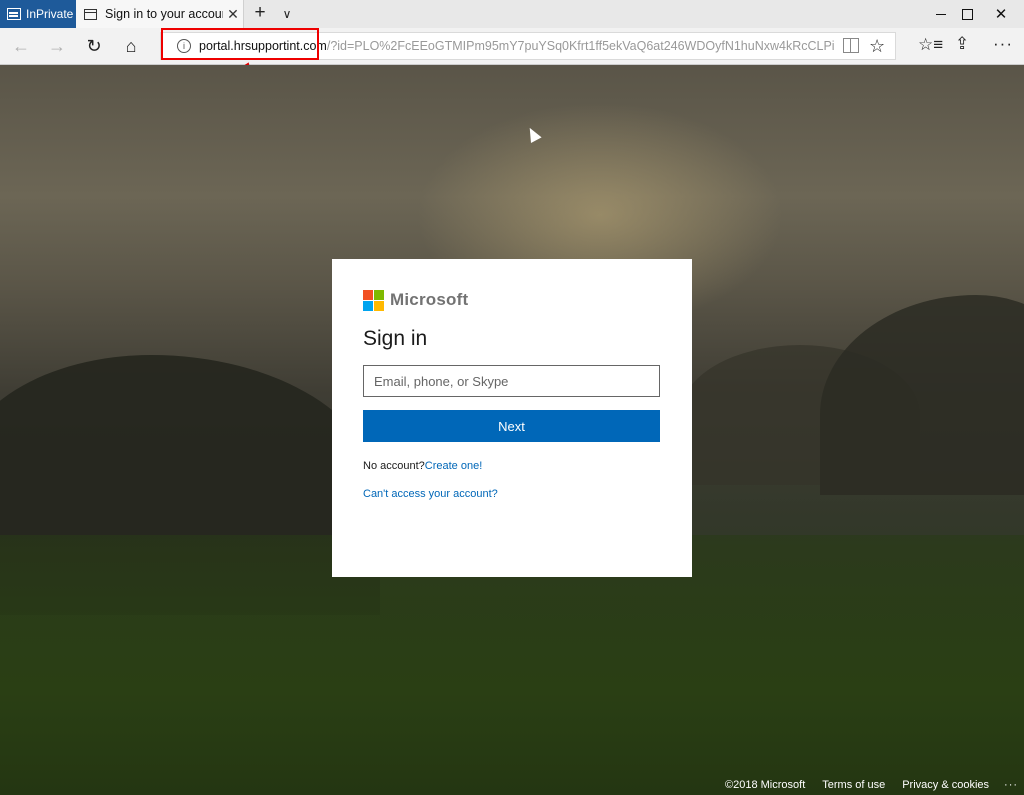 The width and height of the screenshot is (1024, 795). I want to click on maximize-icon, so click(967, 14).